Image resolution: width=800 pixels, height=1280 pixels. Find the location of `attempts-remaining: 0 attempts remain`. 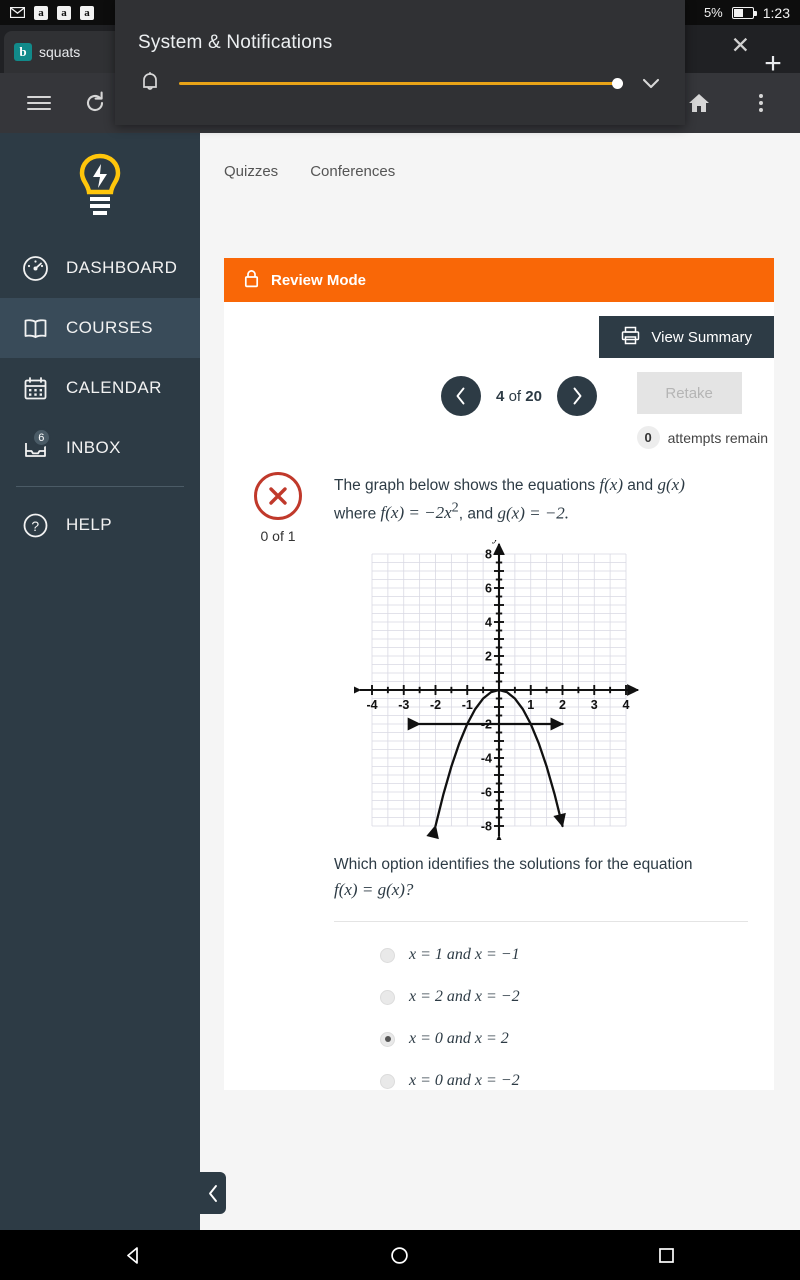

attempts-remaining: 0 attempts remain is located at coordinates (702, 437).